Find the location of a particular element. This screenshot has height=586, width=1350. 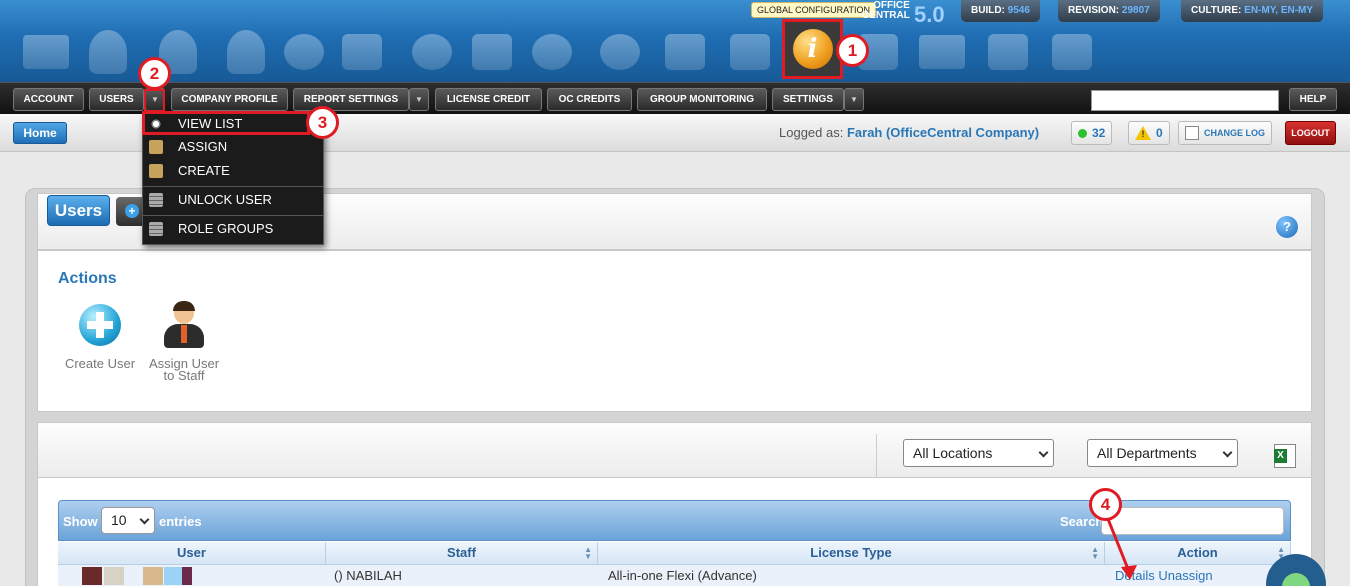

location-select: All Locations is located at coordinates (978, 453).